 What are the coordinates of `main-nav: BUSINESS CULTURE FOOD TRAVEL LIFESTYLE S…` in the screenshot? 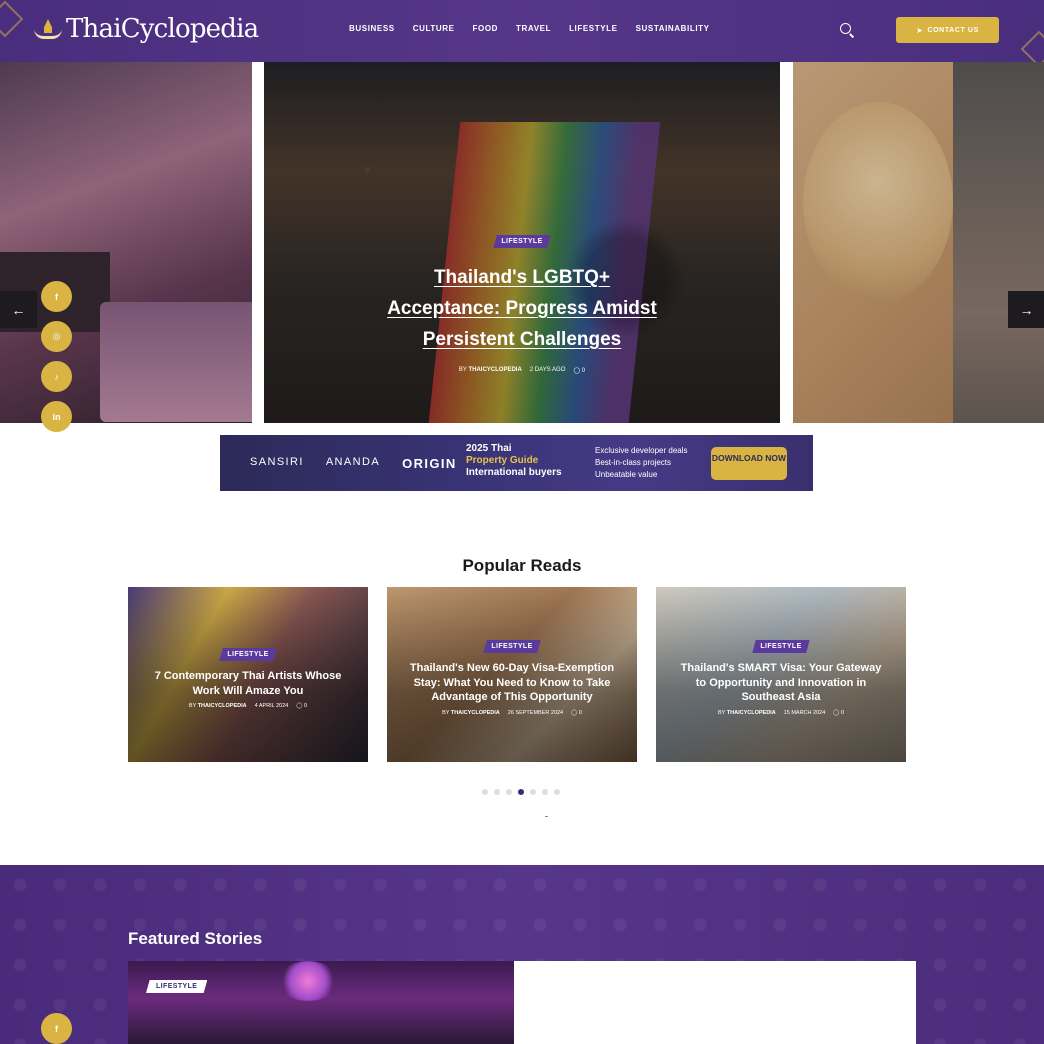 It's located at (529, 28).